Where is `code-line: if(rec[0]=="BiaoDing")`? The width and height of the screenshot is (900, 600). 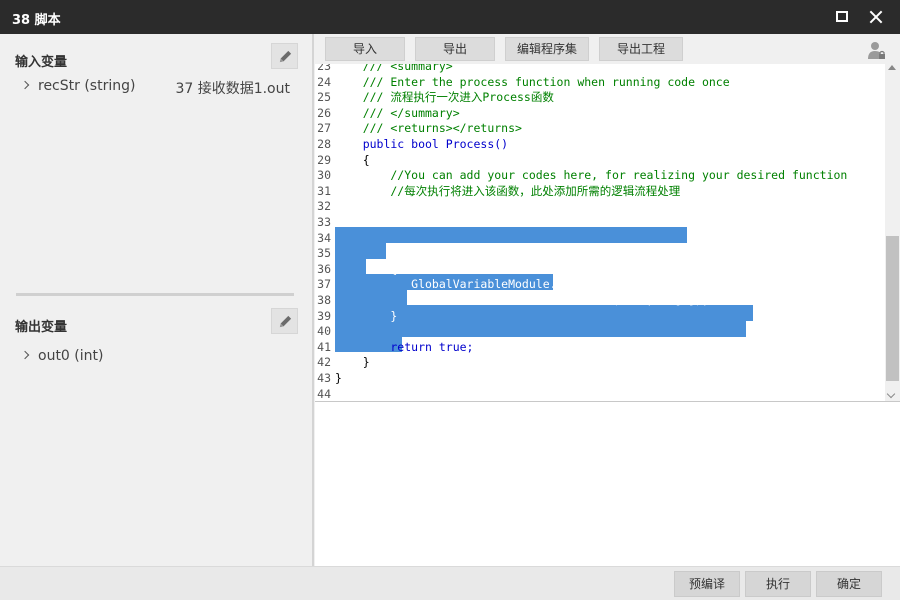
code-line: if(rec[0]=="BiaoDing") is located at coordinates (439, 253).